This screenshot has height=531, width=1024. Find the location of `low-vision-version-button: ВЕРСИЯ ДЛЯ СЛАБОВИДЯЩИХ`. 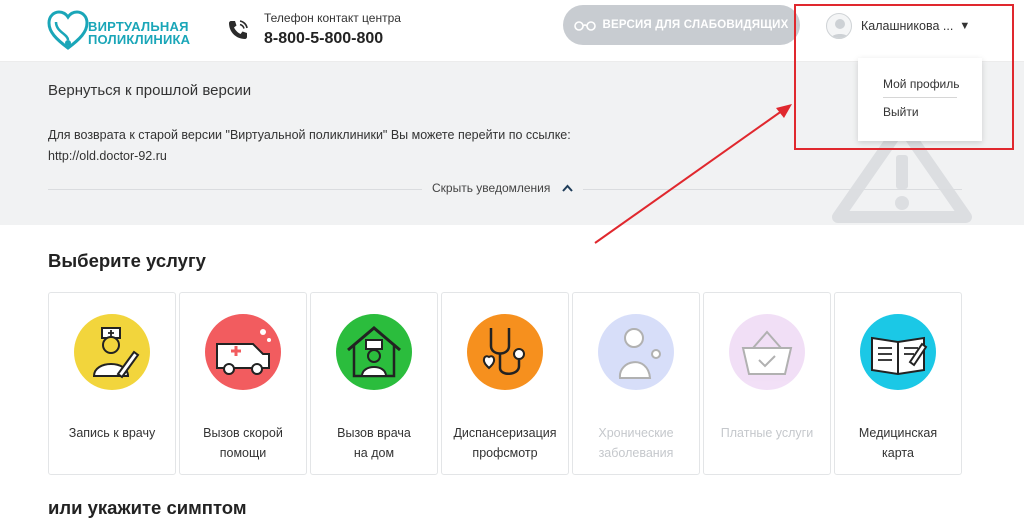

low-vision-version-button: ВЕРСИЯ ДЛЯ СЛАБОВИДЯЩИХ is located at coordinates (681, 25).